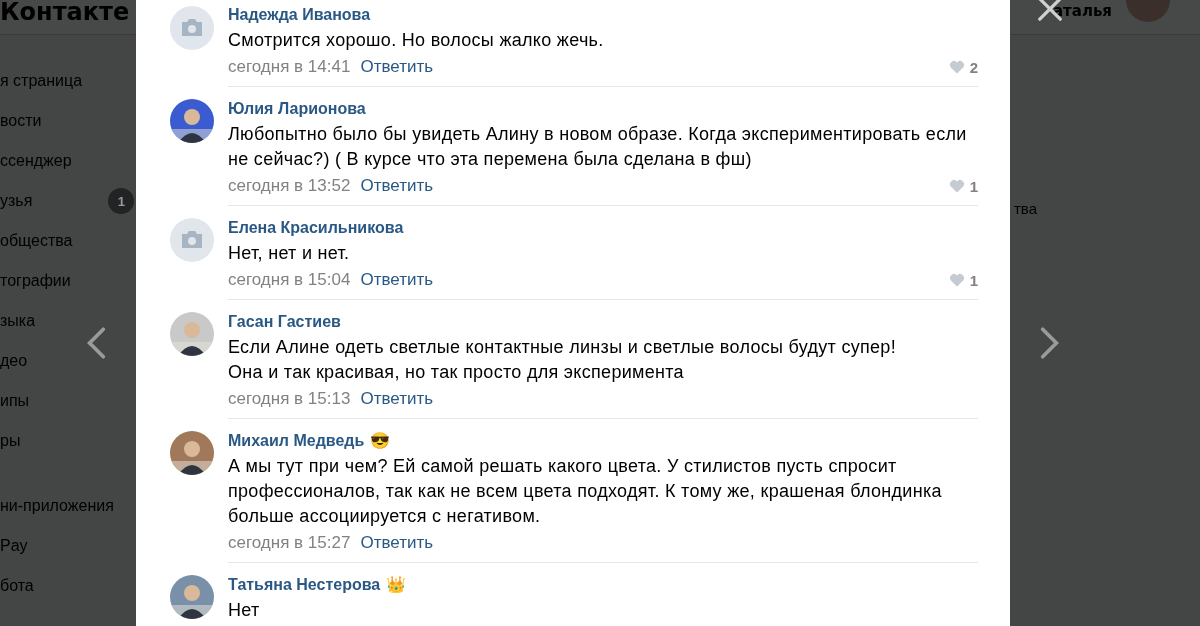 The height and width of the screenshot is (626, 1200). Describe the element at coordinates (299, 15) in the screenshot. I see `author-name: Надежда Иванова` at that location.